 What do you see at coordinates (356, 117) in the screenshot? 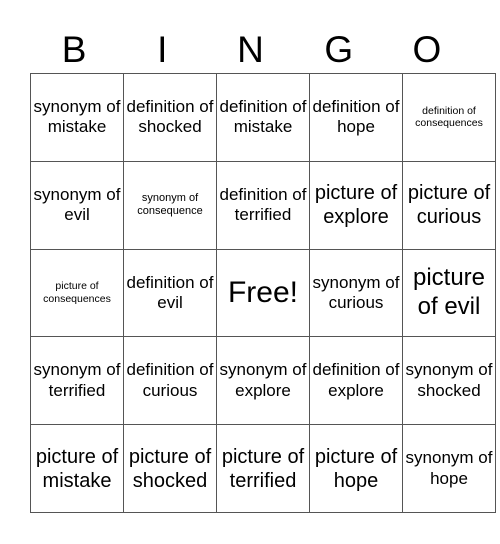
I see `bingo-cell: definition of hope` at bounding box center [356, 117].